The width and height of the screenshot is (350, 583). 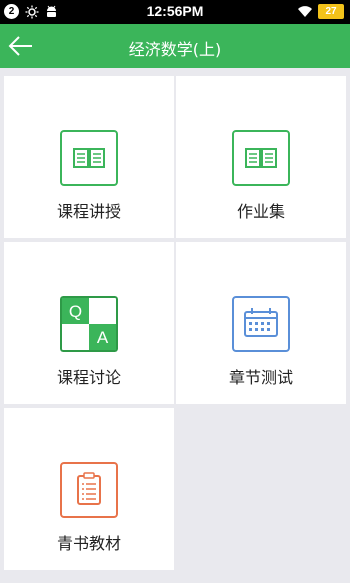 What do you see at coordinates (260, 377) in the screenshot?
I see `tile-label: 章节测试` at bounding box center [260, 377].